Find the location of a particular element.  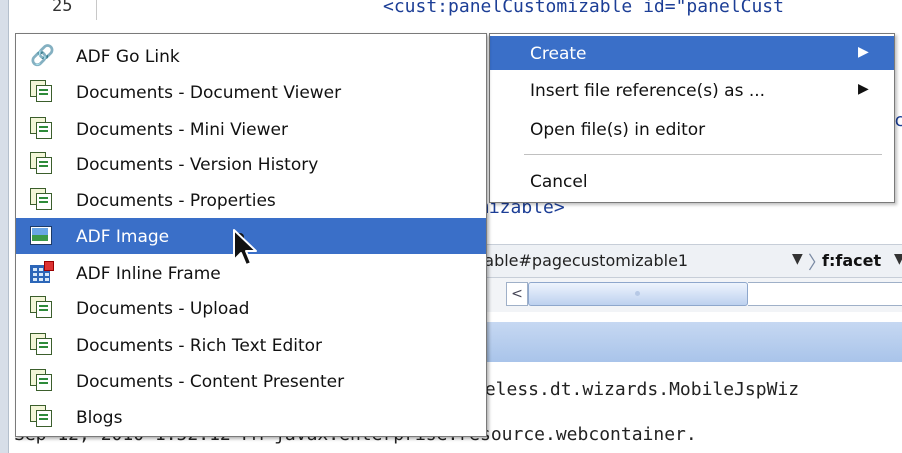

menu-item-open-in-editor: Open file(s) in editor is located at coordinates (692, 129).